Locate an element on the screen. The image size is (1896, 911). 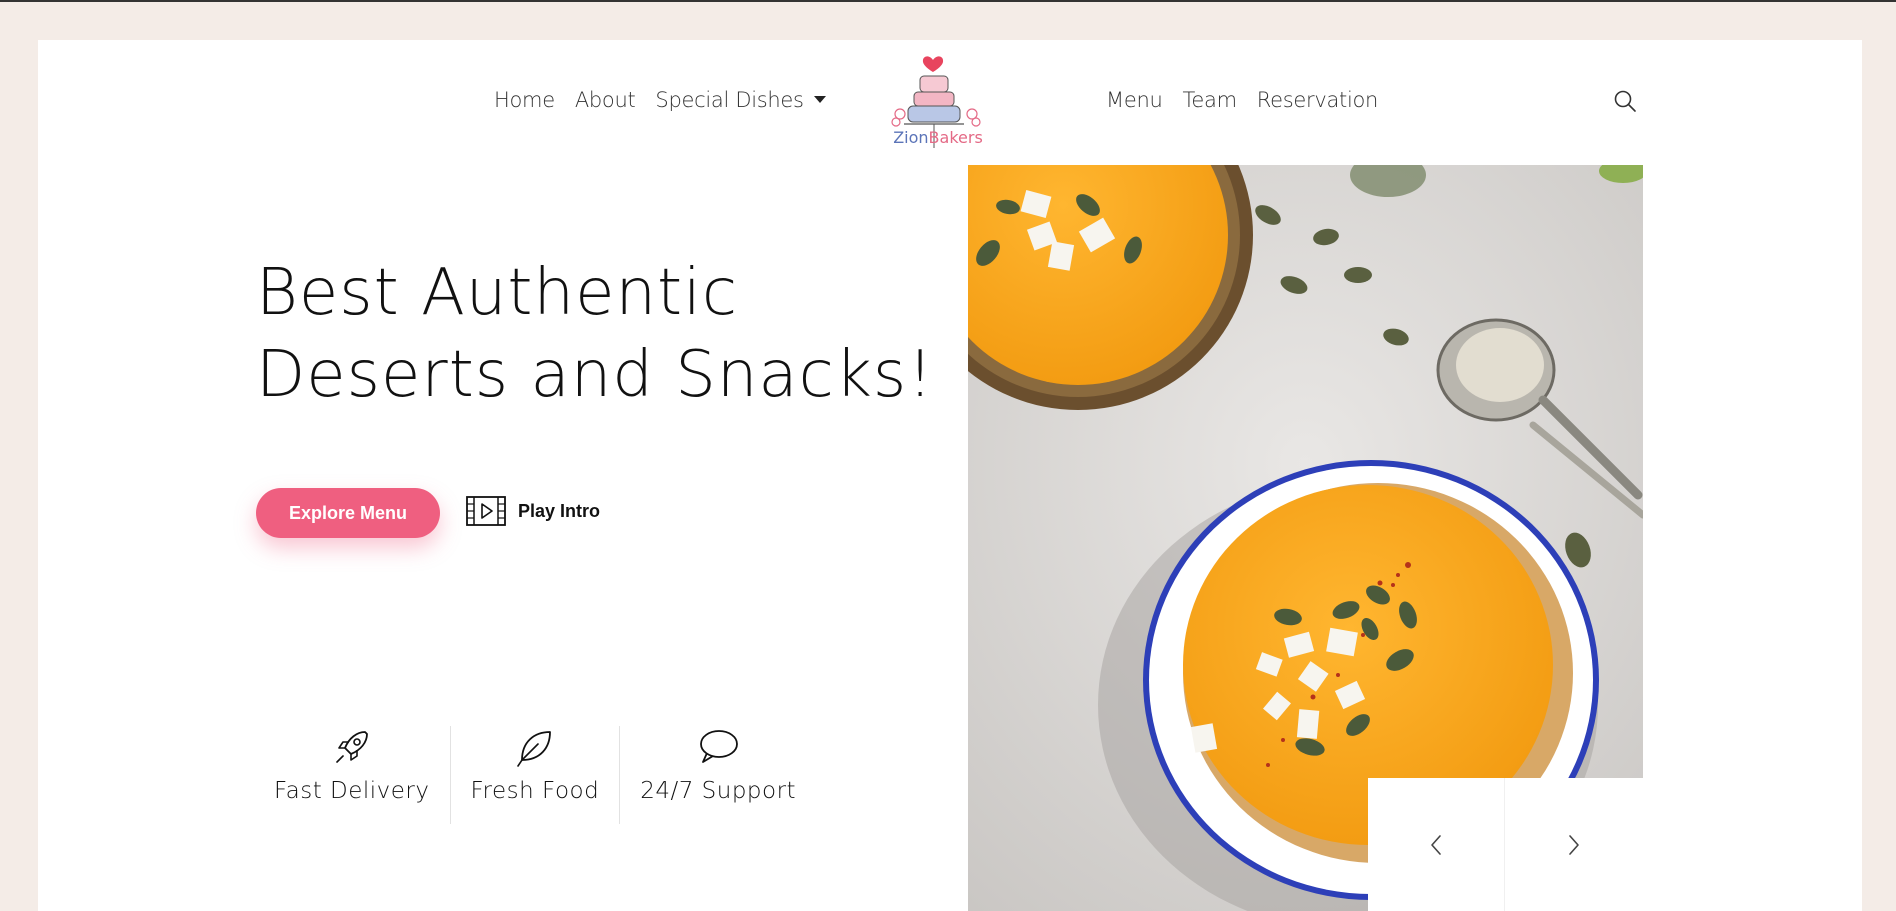
caret-down-icon is located at coordinates (819, 99).